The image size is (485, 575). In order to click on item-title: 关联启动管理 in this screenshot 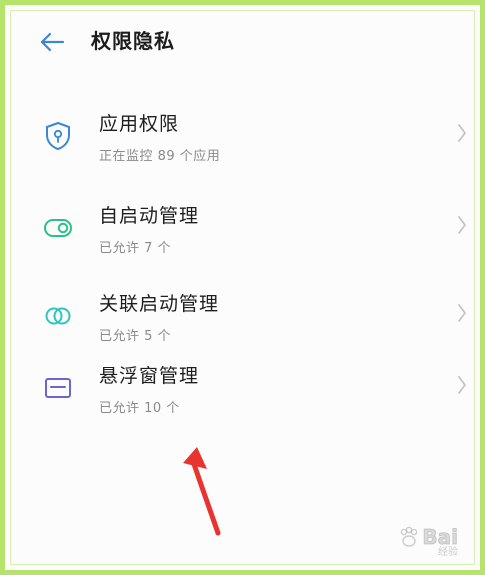, I will do `click(159, 304)`.